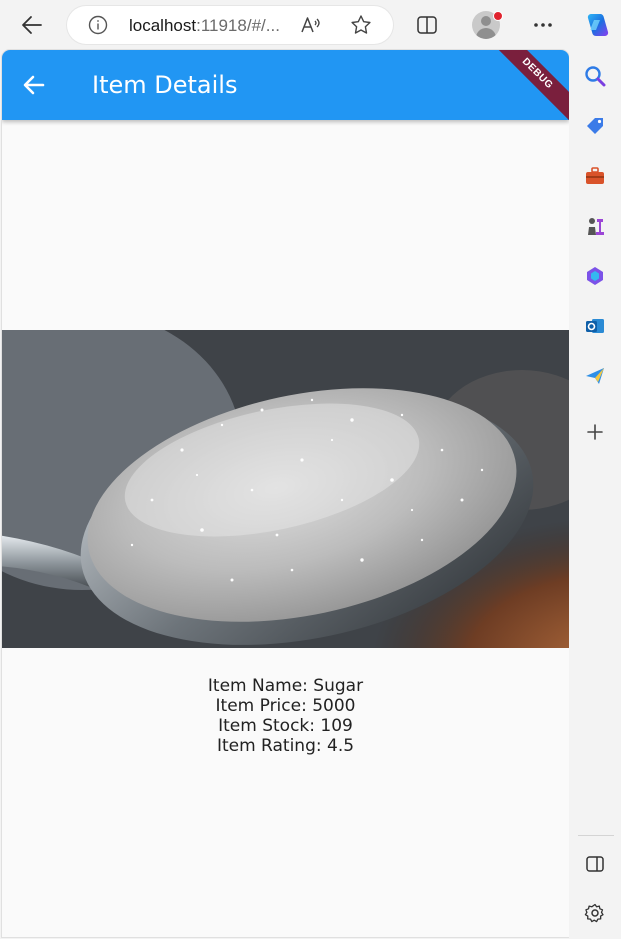 The width and height of the screenshot is (621, 939). What do you see at coordinates (163, 25) in the screenshot?
I see `url-host: localhost` at bounding box center [163, 25].